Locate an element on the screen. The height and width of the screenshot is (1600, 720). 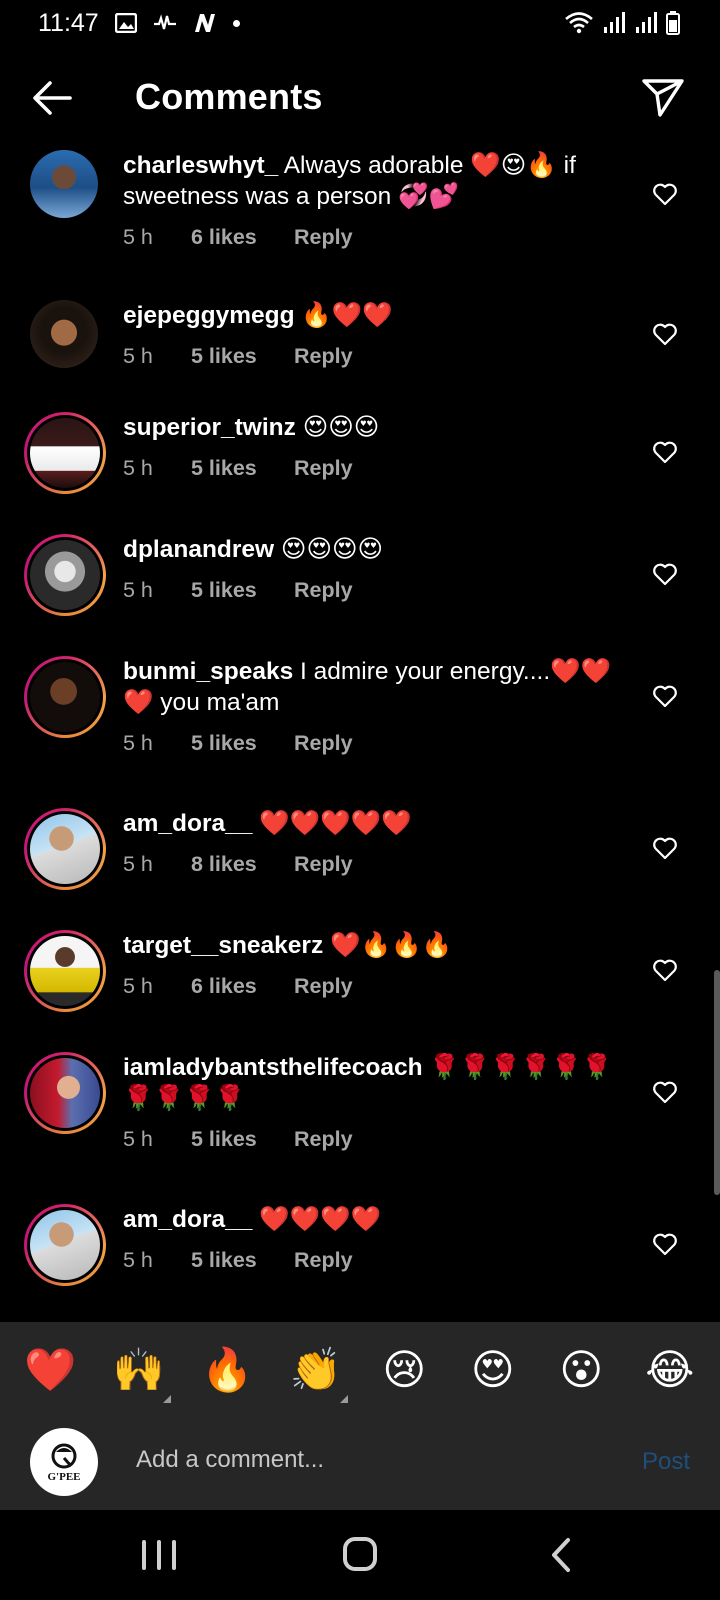
user-avatar: G'PEE is located at coordinates (64, 1462).